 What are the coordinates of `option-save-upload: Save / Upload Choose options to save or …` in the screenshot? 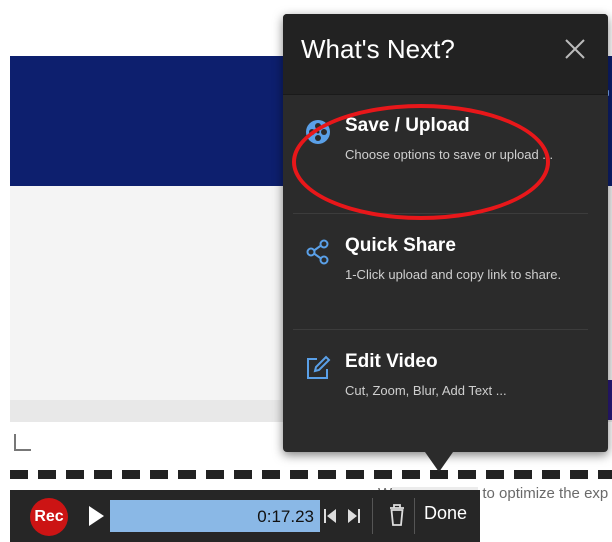 It's located at (445, 152).